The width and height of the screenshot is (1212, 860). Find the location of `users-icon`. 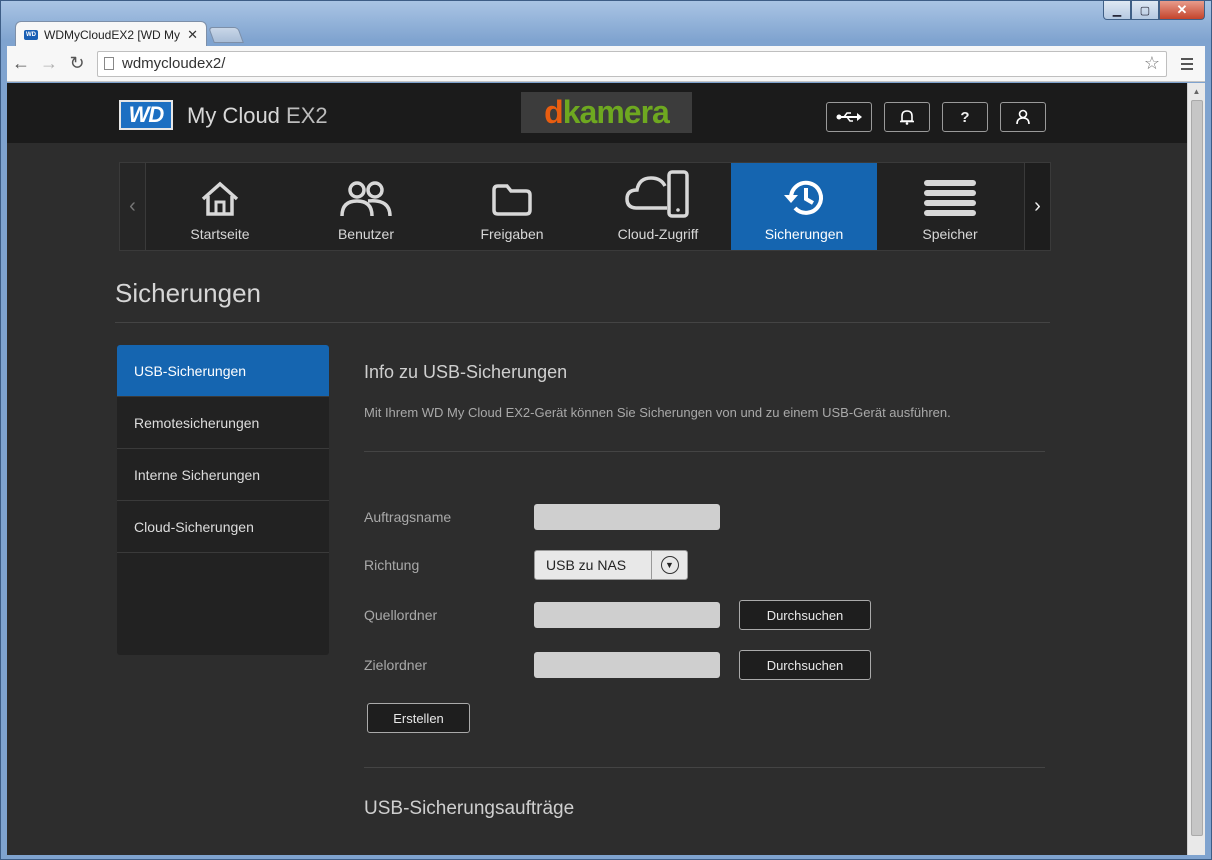

users-icon is located at coordinates (366, 199).